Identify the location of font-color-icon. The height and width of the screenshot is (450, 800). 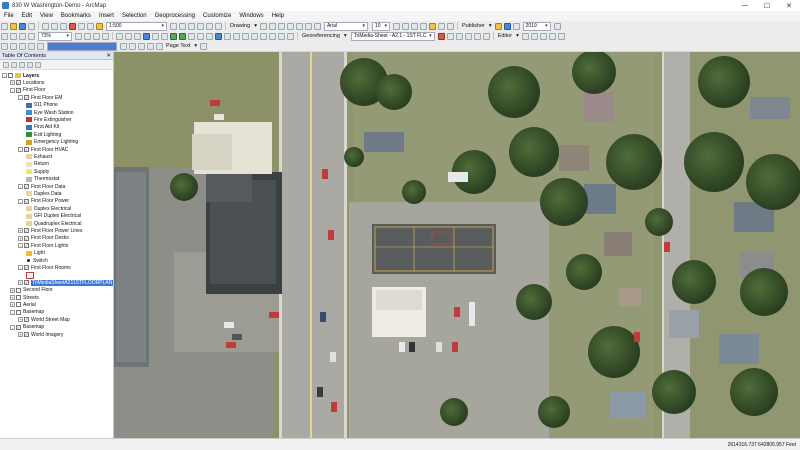
(423, 26).